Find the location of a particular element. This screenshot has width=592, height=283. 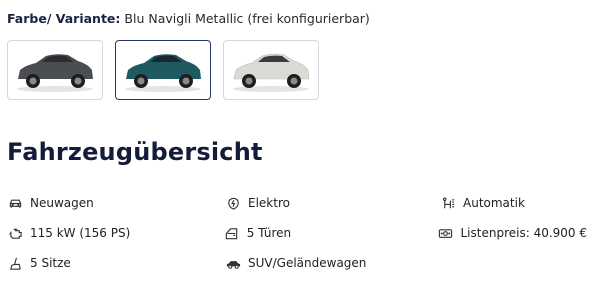

electric-icon is located at coordinates (233, 203).